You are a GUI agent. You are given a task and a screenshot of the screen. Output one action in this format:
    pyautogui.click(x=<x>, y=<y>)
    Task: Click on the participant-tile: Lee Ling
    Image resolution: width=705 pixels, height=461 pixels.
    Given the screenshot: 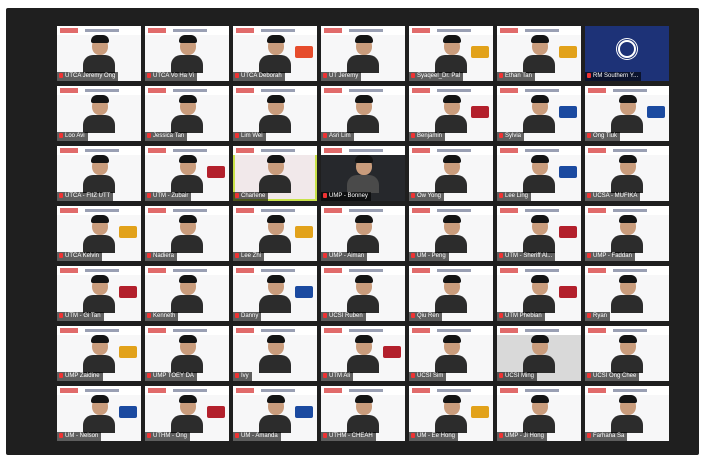 What is the action you would take?
    pyautogui.click(x=539, y=173)
    